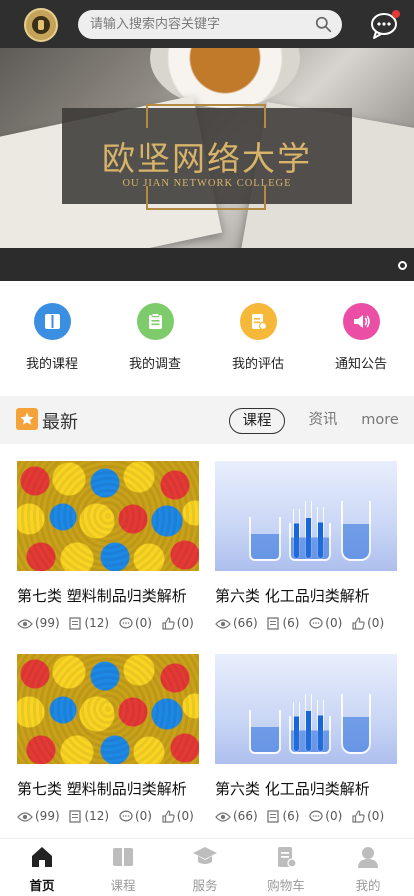 The height and width of the screenshot is (896, 414). I want to click on quick-nav: 我的课程 我的调查 我的评估 通知公告, so click(207, 338).